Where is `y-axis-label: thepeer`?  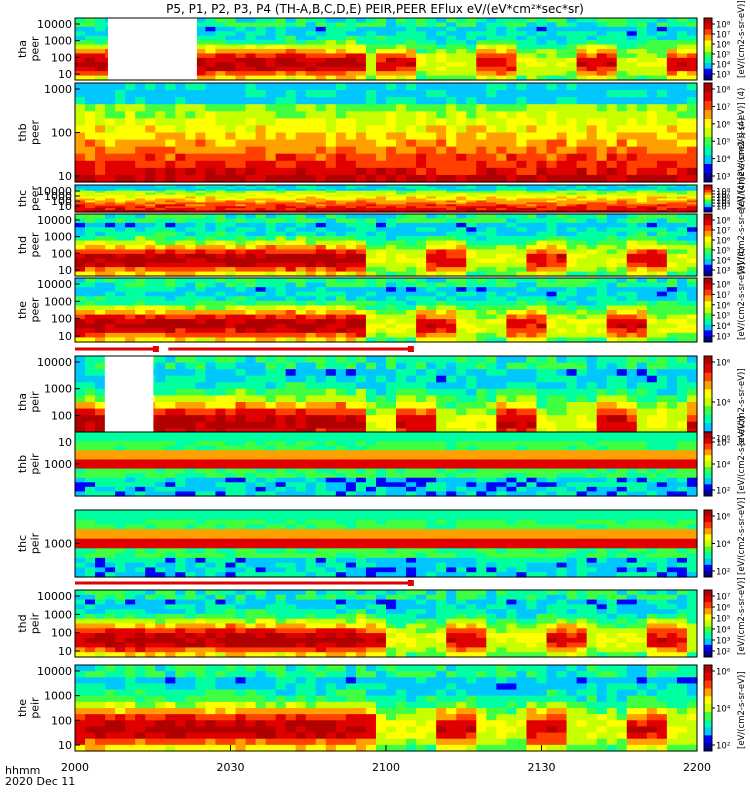 y-axis-label: thepeer is located at coordinates (29, 310).